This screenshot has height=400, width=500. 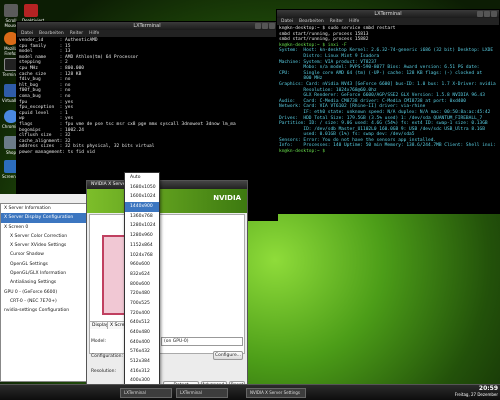 I want to click on resolution-option: 1280x1024, so click(x=142, y=226).